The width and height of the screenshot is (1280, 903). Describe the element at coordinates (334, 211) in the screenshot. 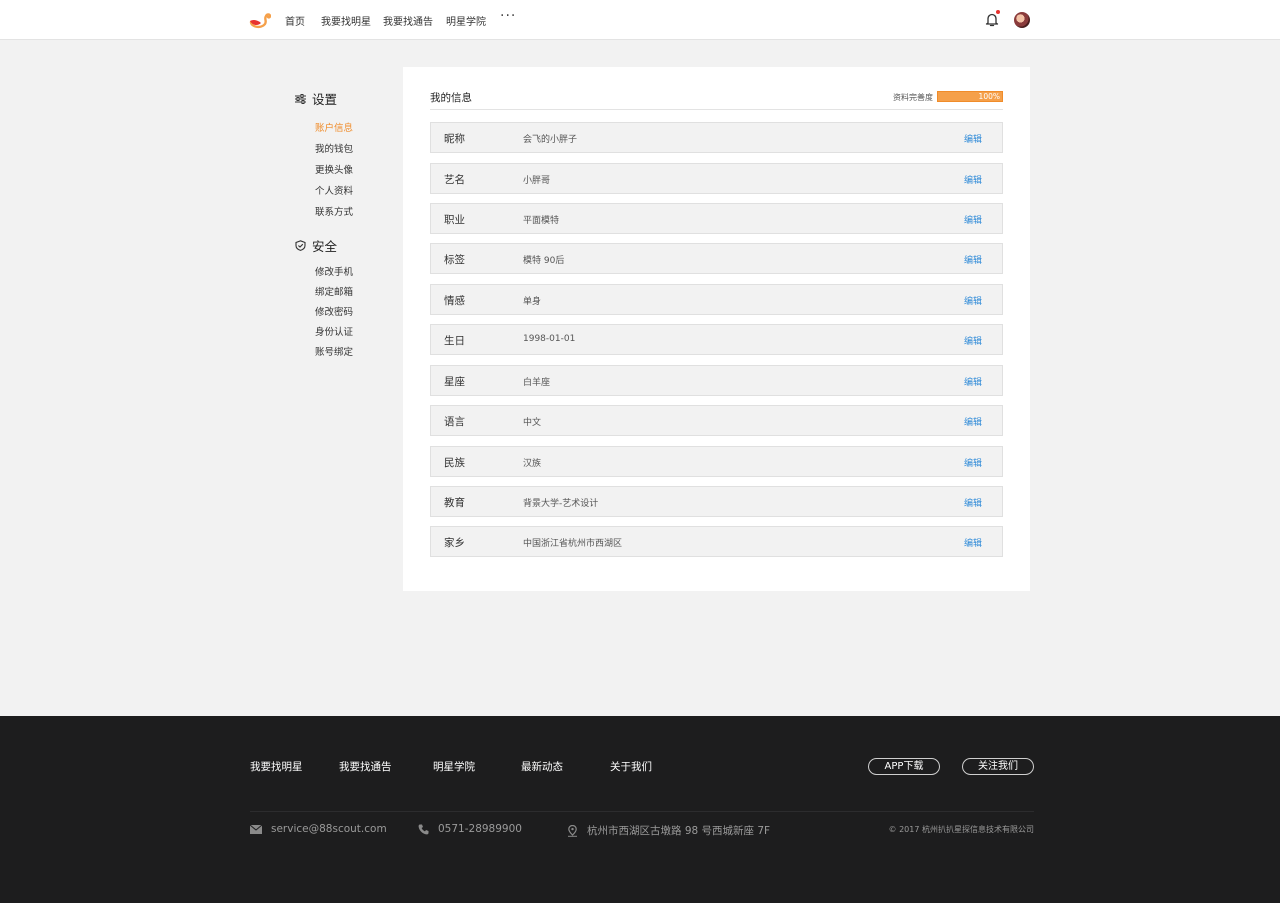

I see `sidebar-item-contact: 联系方式` at that location.